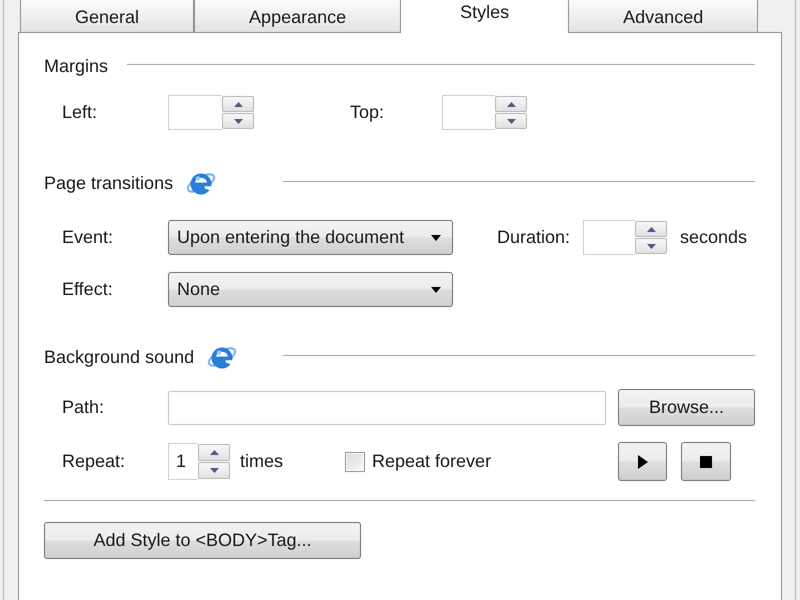 Image resolution: width=800 pixels, height=600 pixels. What do you see at coordinates (80, 112) in the screenshot?
I see `field-label: Left:` at bounding box center [80, 112].